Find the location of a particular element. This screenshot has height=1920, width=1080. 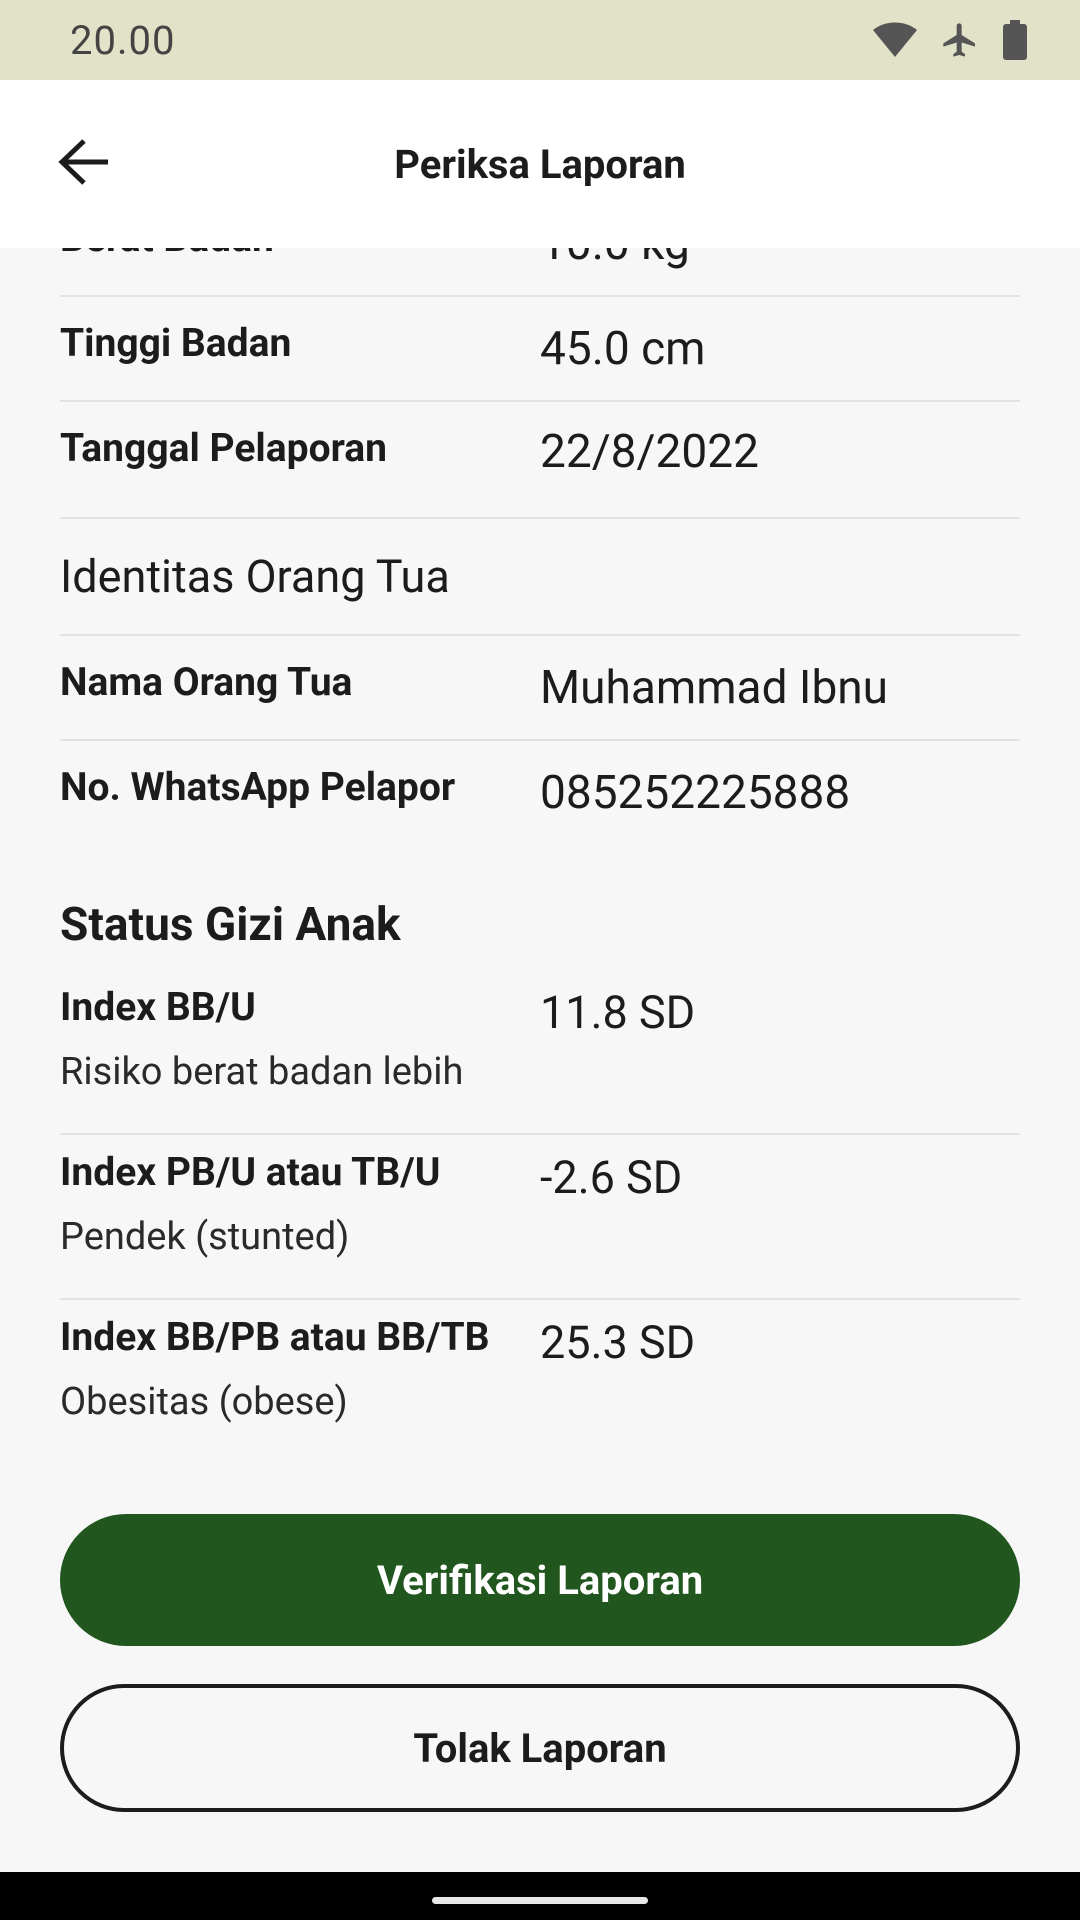

index-description: Risiko berat badan lebih is located at coordinates (262, 1072).